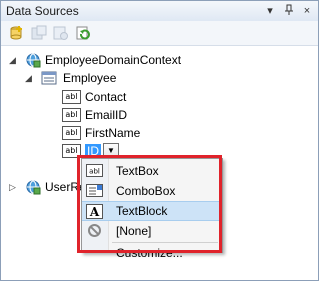 The width and height of the screenshot is (320, 282). I want to click on textbox-icon: abl, so click(94, 170).